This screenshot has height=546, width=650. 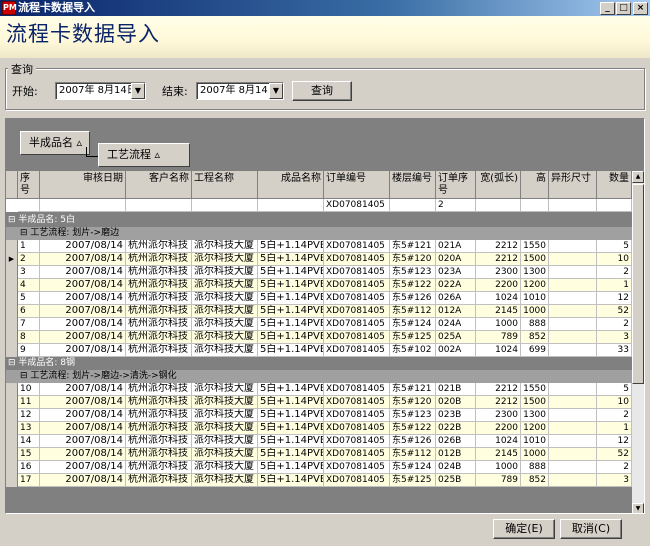 What do you see at coordinates (413, 185) in the screenshot?
I see `column-header: 楼层编号` at bounding box center [413, 185].